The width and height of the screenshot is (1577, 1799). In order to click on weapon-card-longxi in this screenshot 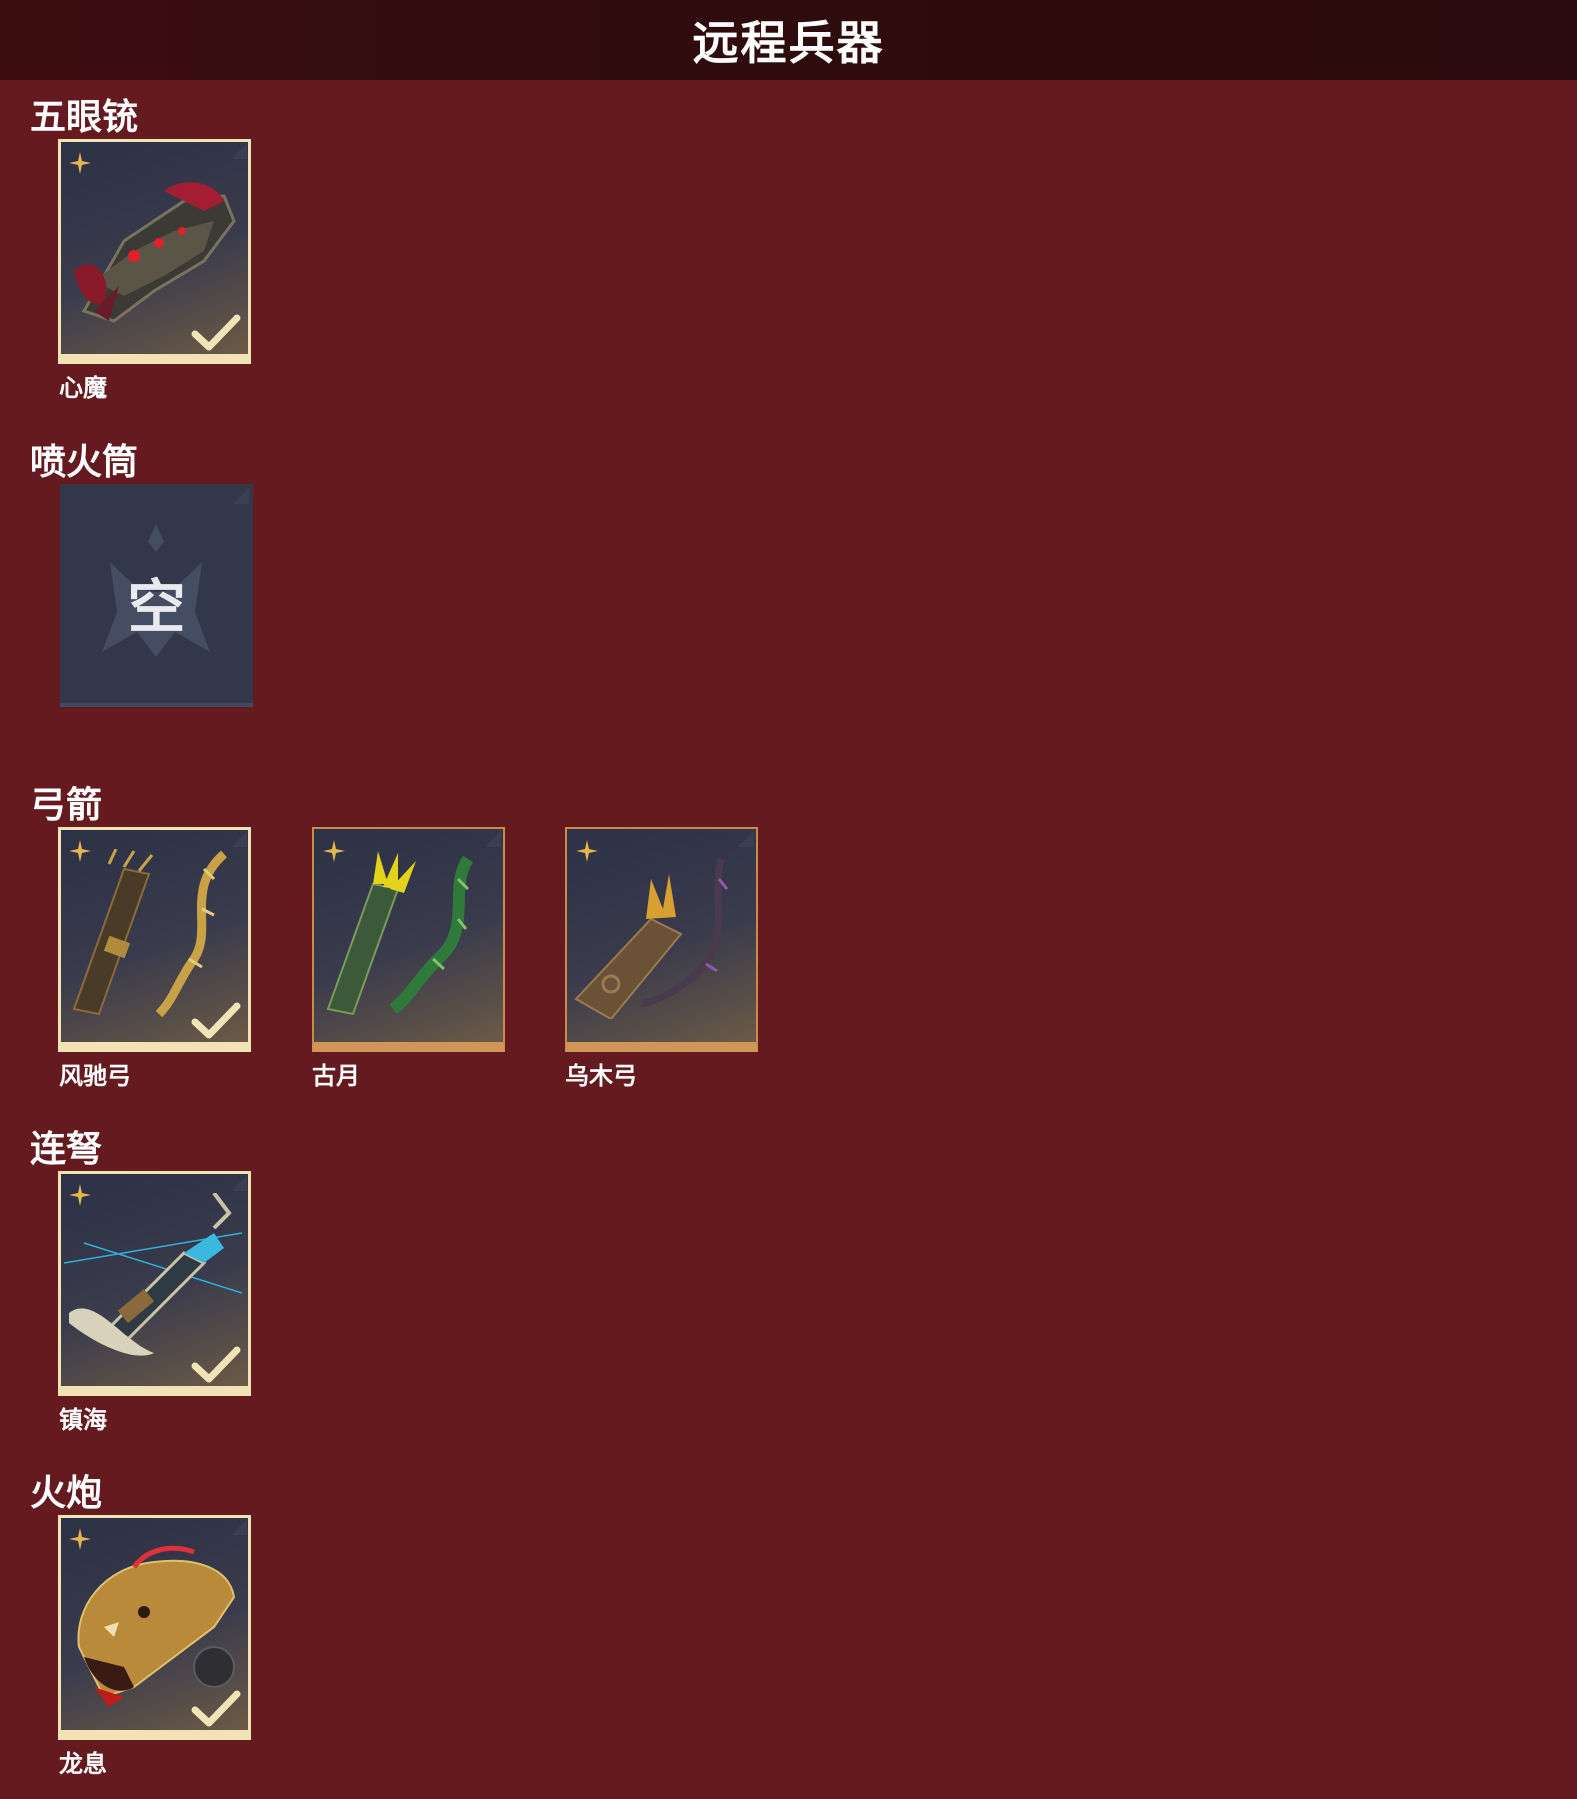, I will do `click(154, 1627)`.